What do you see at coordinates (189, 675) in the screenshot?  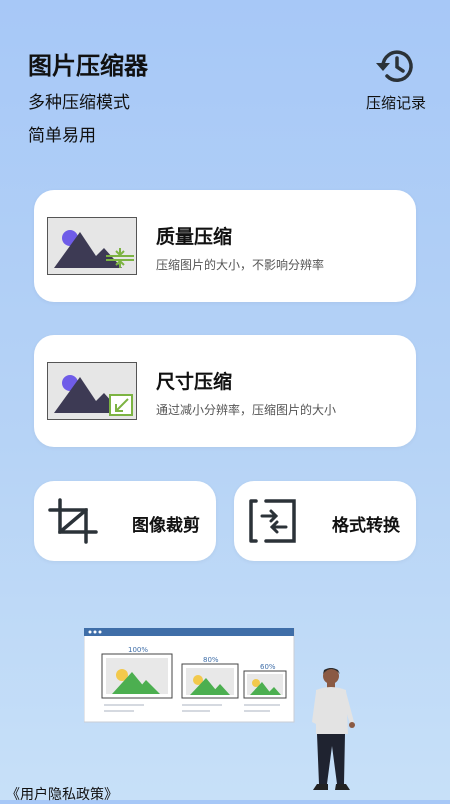 I see `compression-illustration: 100% 80% 60%` at bounding box center [189, 675].